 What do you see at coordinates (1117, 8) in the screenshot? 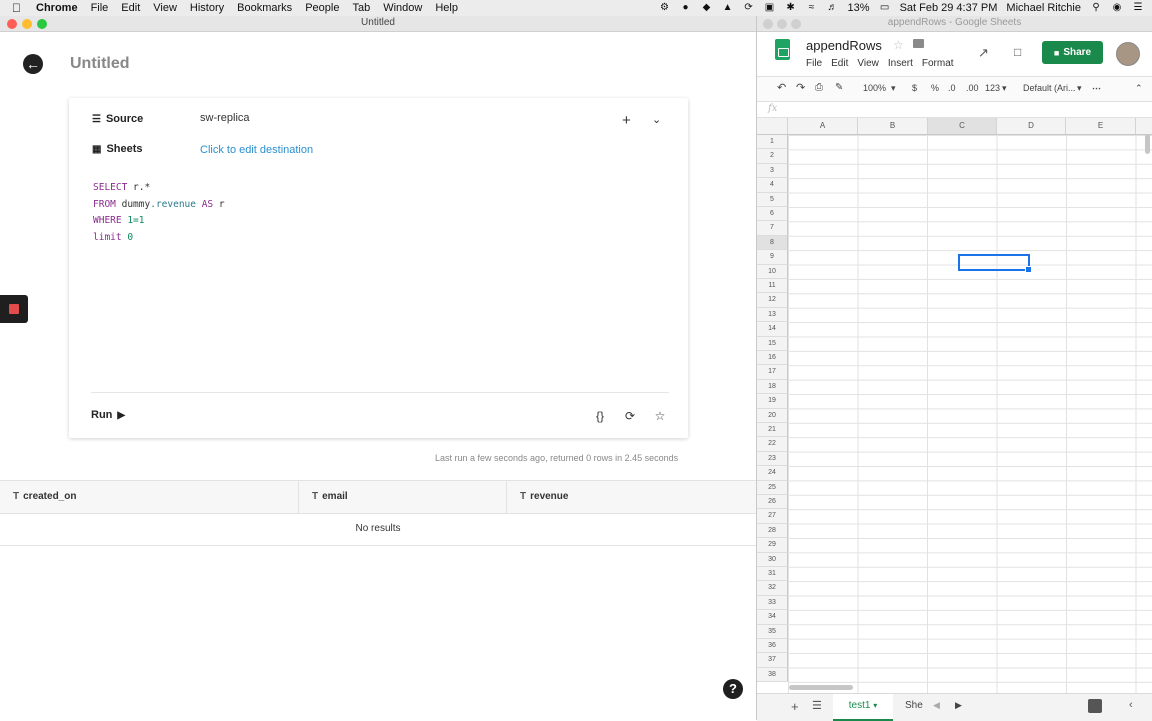
I see `siri-icon: ◉` at bounding box center [1117, 8].